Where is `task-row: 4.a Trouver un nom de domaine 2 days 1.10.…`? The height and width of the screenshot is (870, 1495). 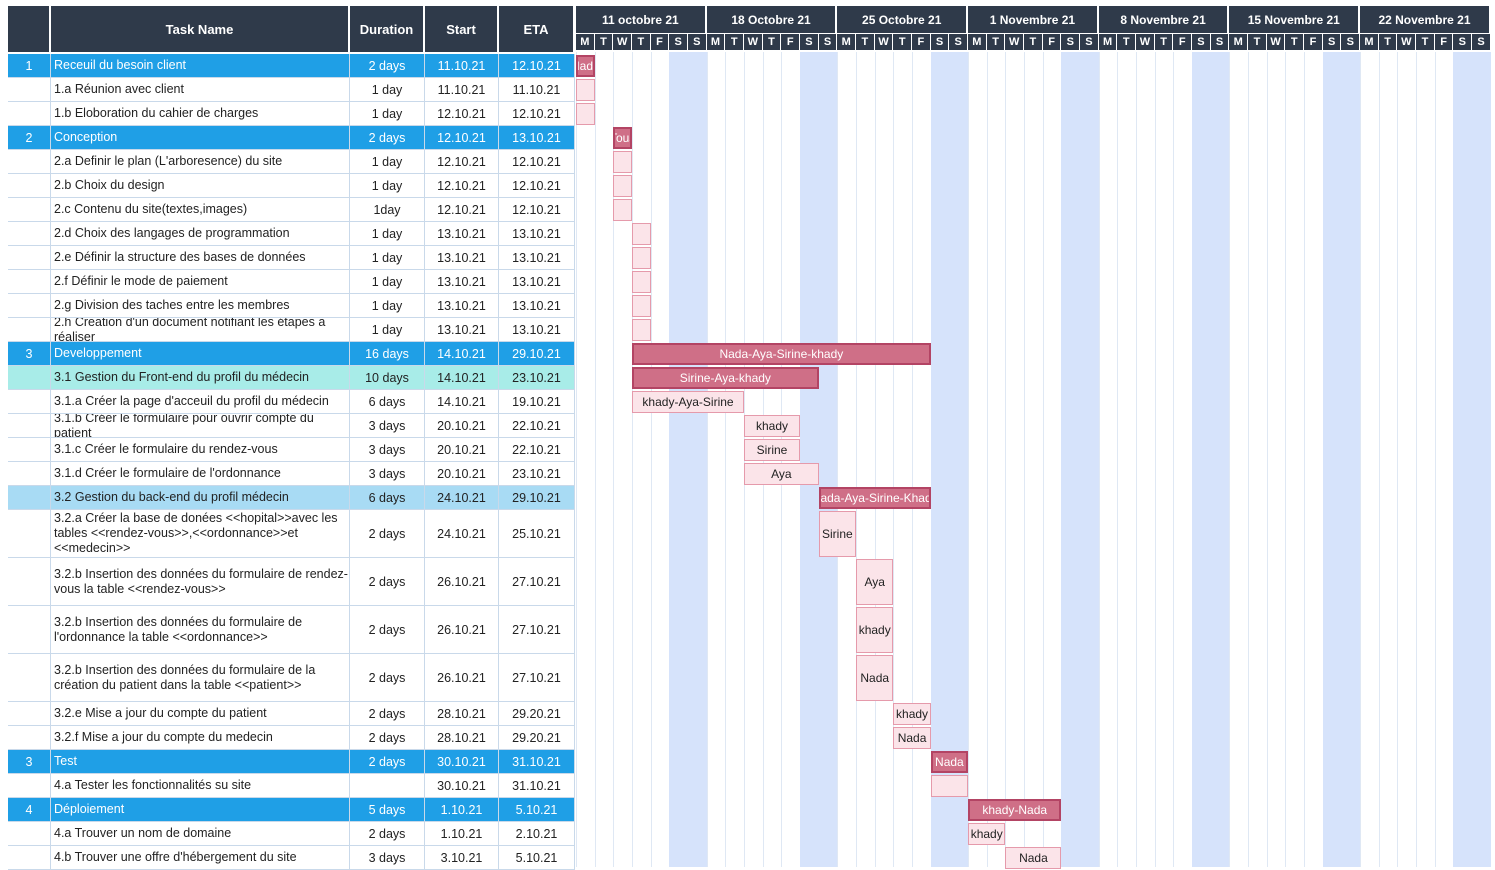
task-row: 4.a Trouver un nom de domaine 2 days 1.10.… is located at coordinates (287, 834).